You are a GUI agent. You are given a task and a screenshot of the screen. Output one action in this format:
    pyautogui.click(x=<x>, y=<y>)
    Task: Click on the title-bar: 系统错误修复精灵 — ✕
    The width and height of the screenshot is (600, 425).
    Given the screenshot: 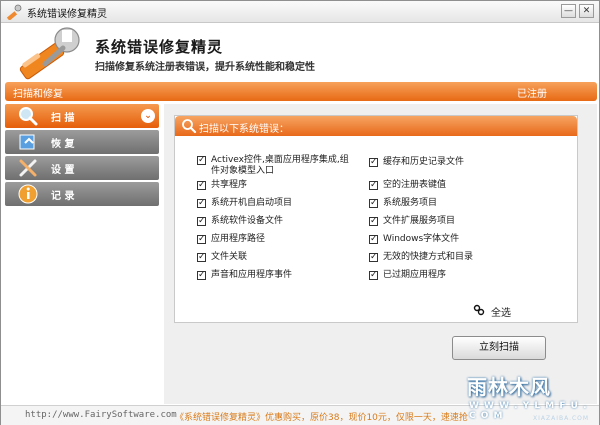 What is the action you would take?
    pyautogui.click(x=300, y=12)
    